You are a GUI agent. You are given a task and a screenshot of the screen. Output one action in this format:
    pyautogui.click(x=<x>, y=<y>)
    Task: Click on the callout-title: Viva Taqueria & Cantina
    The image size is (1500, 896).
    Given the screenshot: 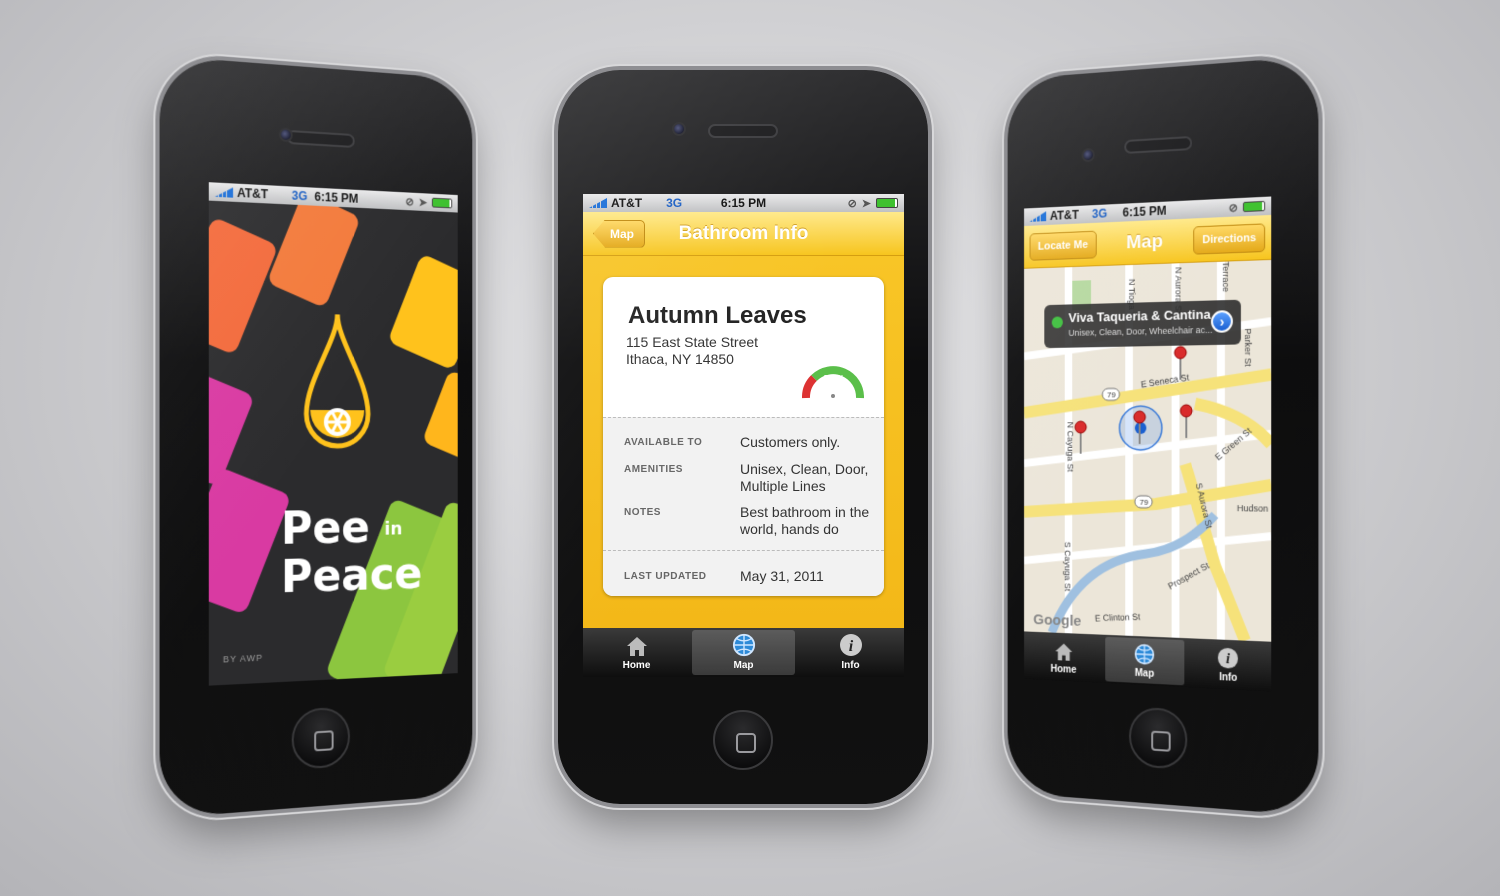 What is the action you would take?
    pyautogui.click(x=1139, y=316)
    